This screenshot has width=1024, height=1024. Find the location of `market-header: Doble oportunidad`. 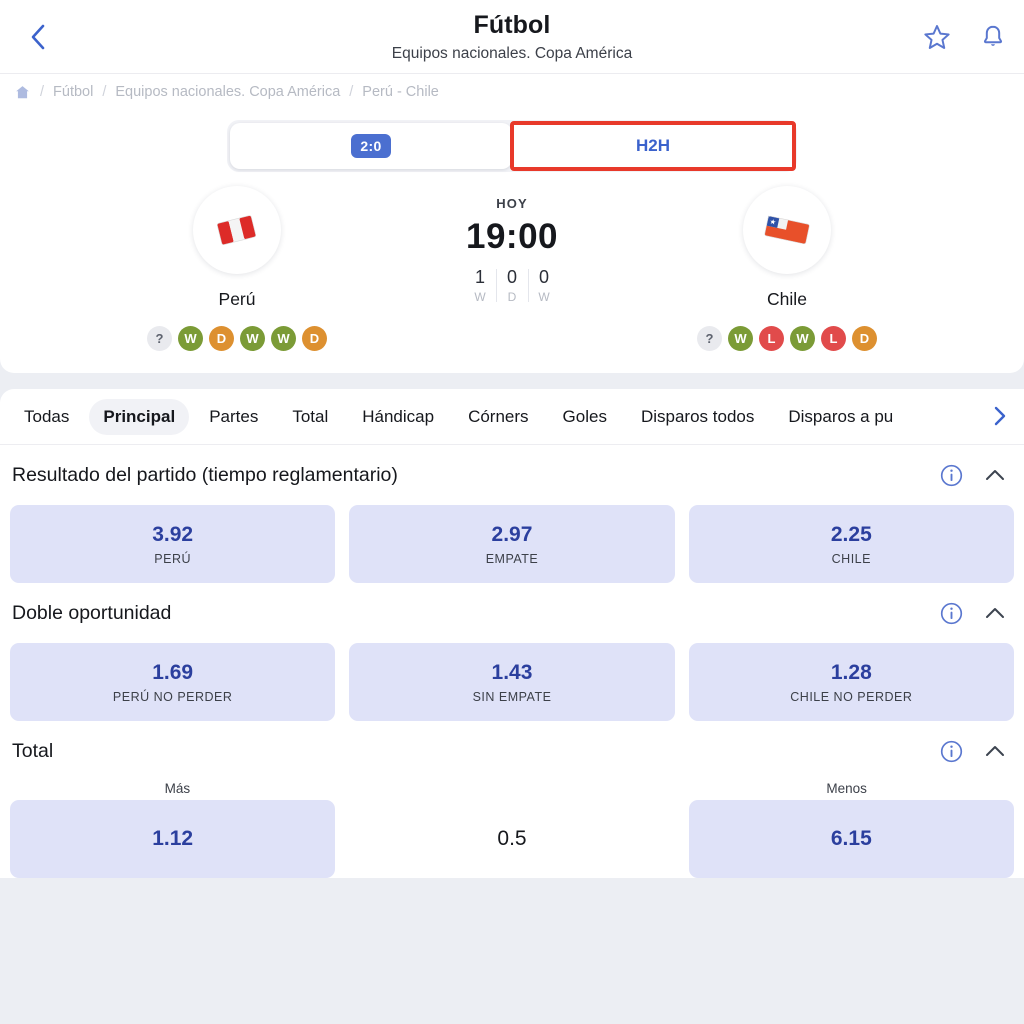

market-header: Doble oportunidad is located at coordinates (512, 613).